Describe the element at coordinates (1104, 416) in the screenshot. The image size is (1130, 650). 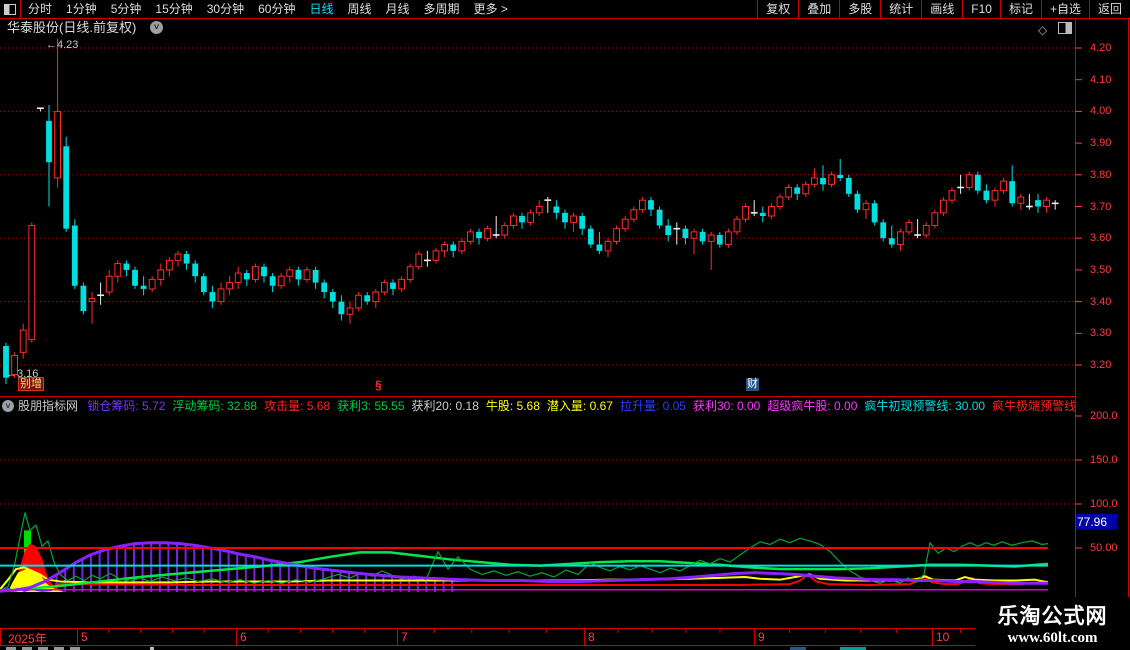
I see `indicator-axis-label: 200.0` at that location.